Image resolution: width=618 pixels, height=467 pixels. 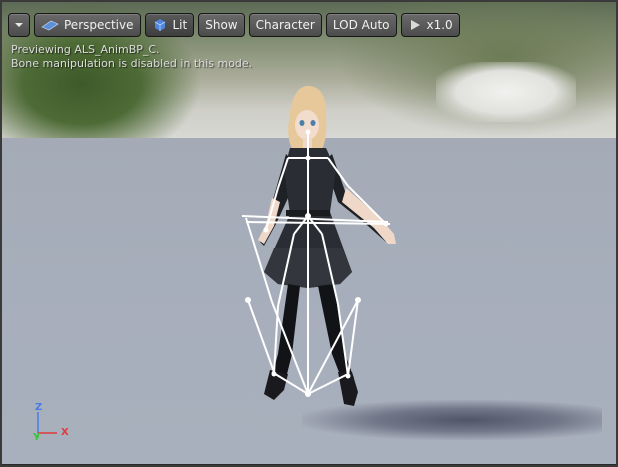 I want to click on axis-gizmo: Z Y X, so click(x=55, y=422).